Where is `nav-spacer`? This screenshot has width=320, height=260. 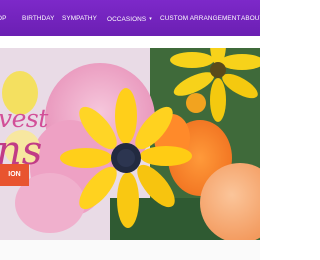 nav-spacer is located at coordinates (130, 42).